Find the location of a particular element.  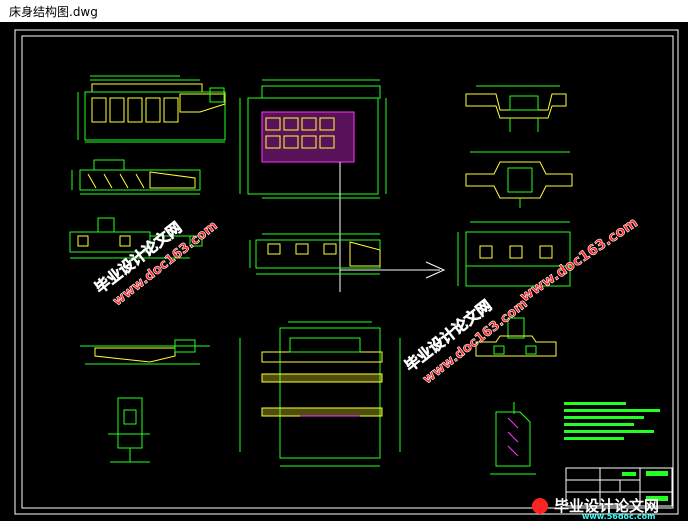

view-bottom-left is located at coordinates (129, 430).